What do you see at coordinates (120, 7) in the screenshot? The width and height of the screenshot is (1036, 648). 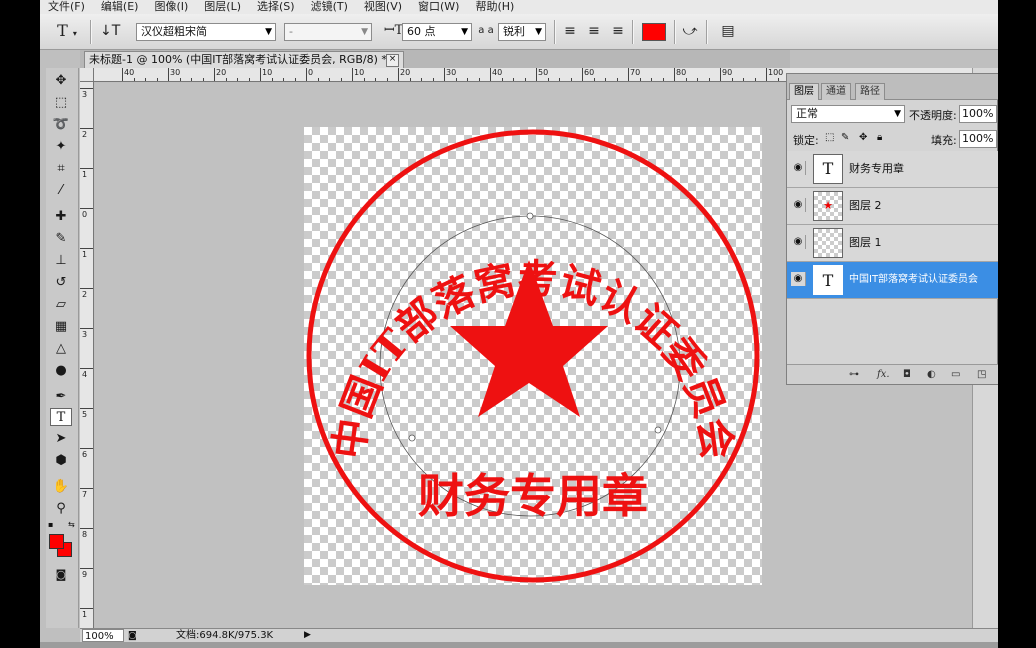 I see `menu-item: 编辑(E)` at bounding box center [120, 7].